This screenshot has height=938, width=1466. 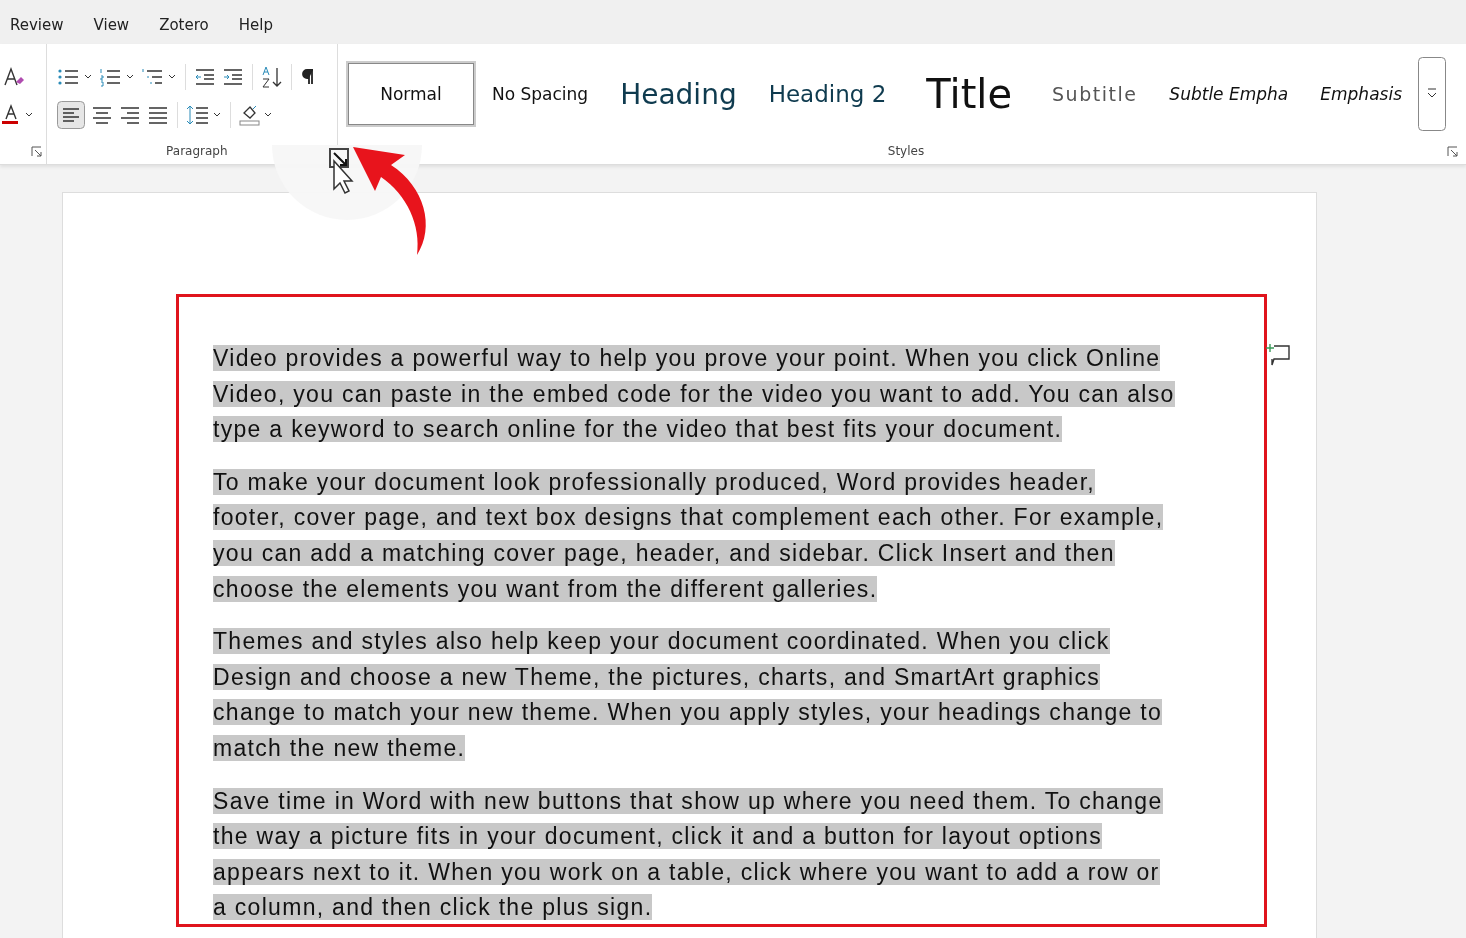 What do you see at coordinates (152, 77) in the screenshot?
I see `multilevel-list-icon` at bounding box center [152, 77].